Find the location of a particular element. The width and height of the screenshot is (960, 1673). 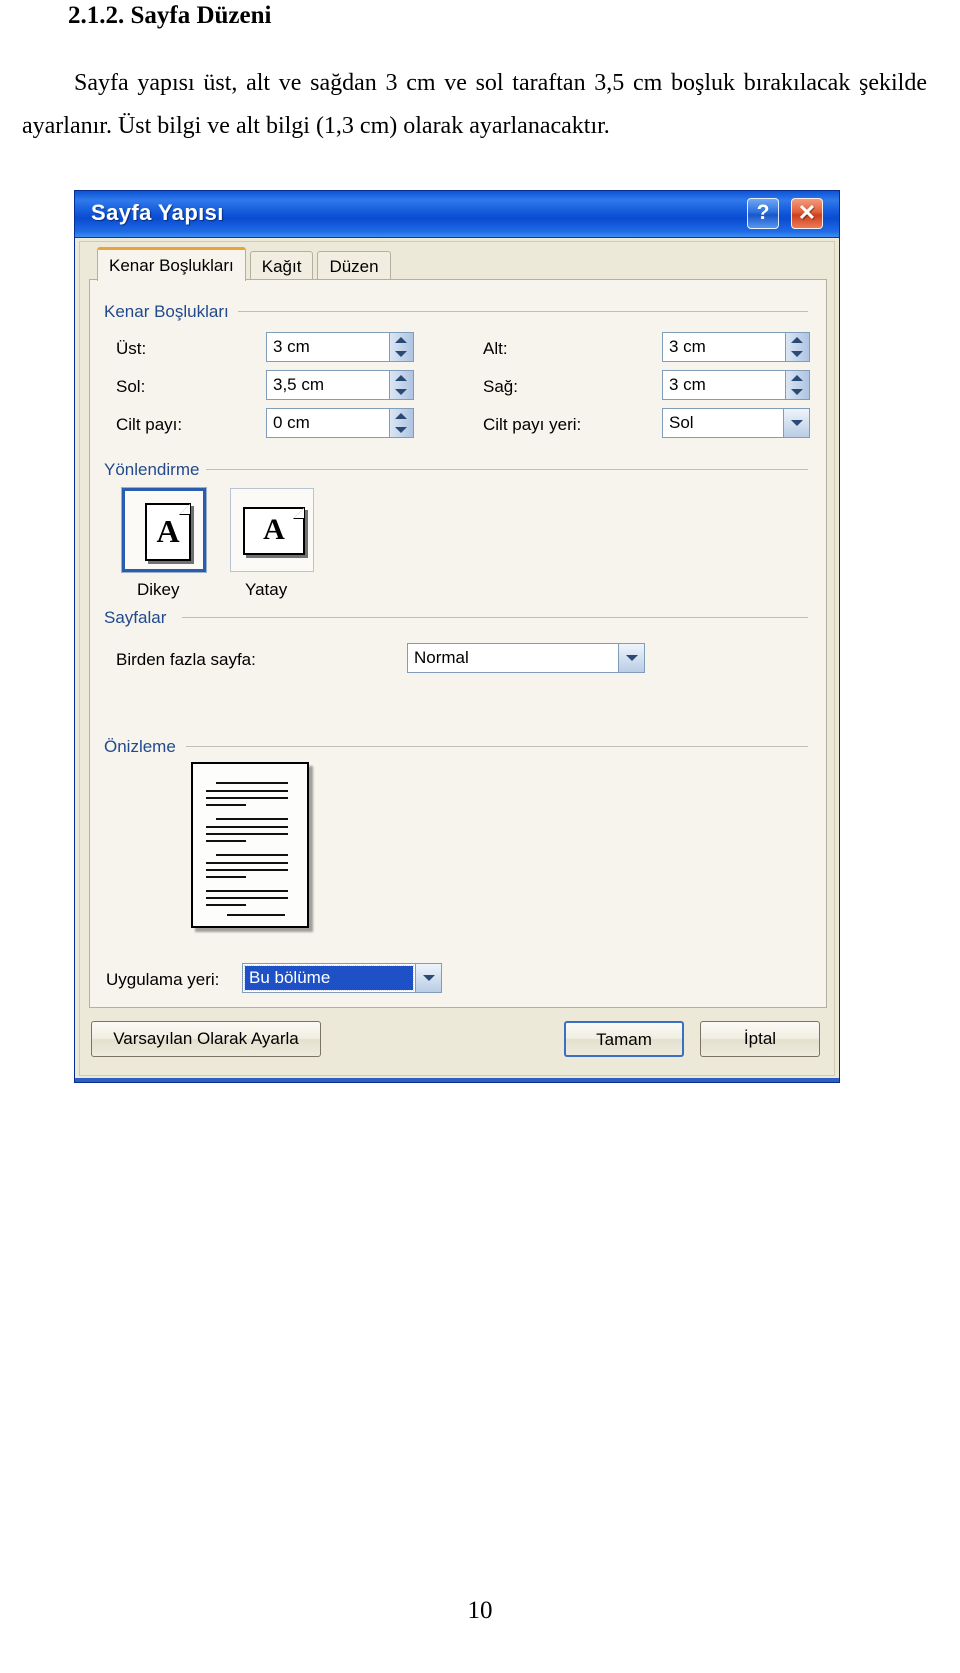

spinner-sol-value: 3,5 cm is located at coordinates (299, 384).